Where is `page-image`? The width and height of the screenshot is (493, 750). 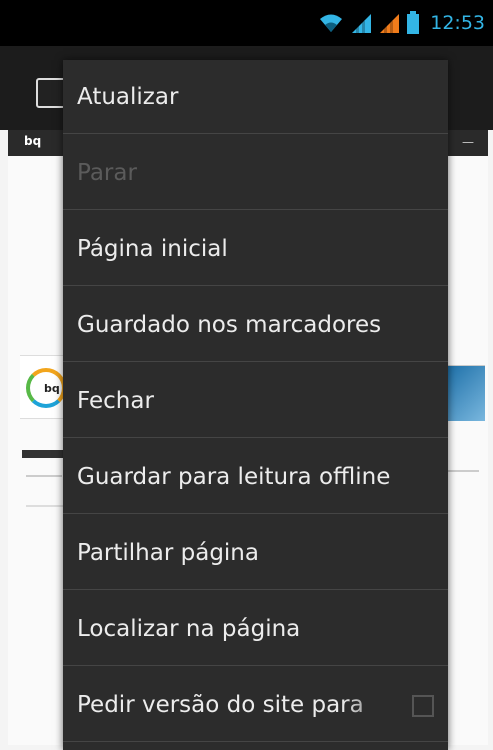 page-image is located at coordinates (465, 393).